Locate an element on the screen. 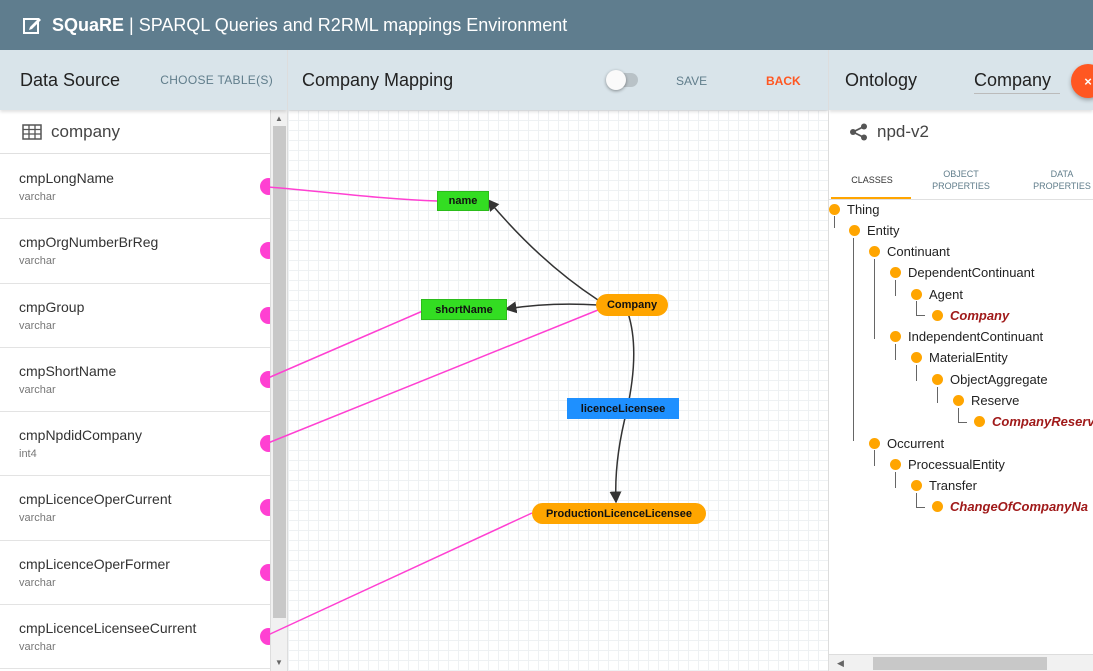 The height and width of the screenshot is (671, 1093). tree-node: Continuant is located at coordinates (909, 251).